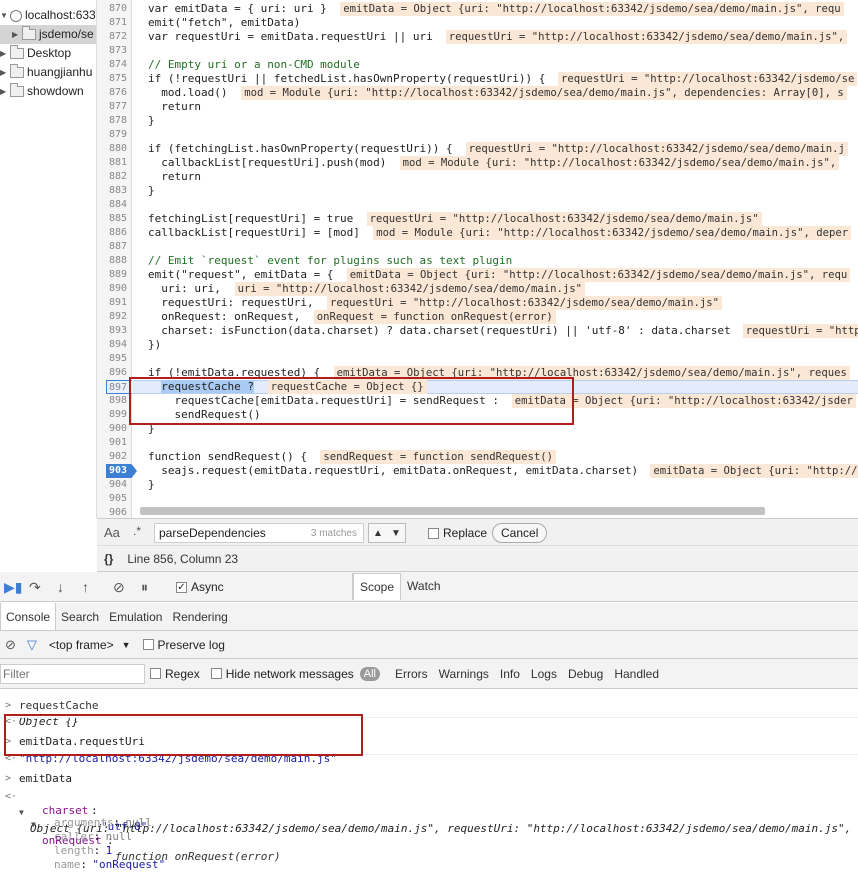 This screenshot has height=875, width=858. What do you see at coordinates (182, 673) in the screenshot?
I see `regex-label: Regex` at bounding box center [182, 673].